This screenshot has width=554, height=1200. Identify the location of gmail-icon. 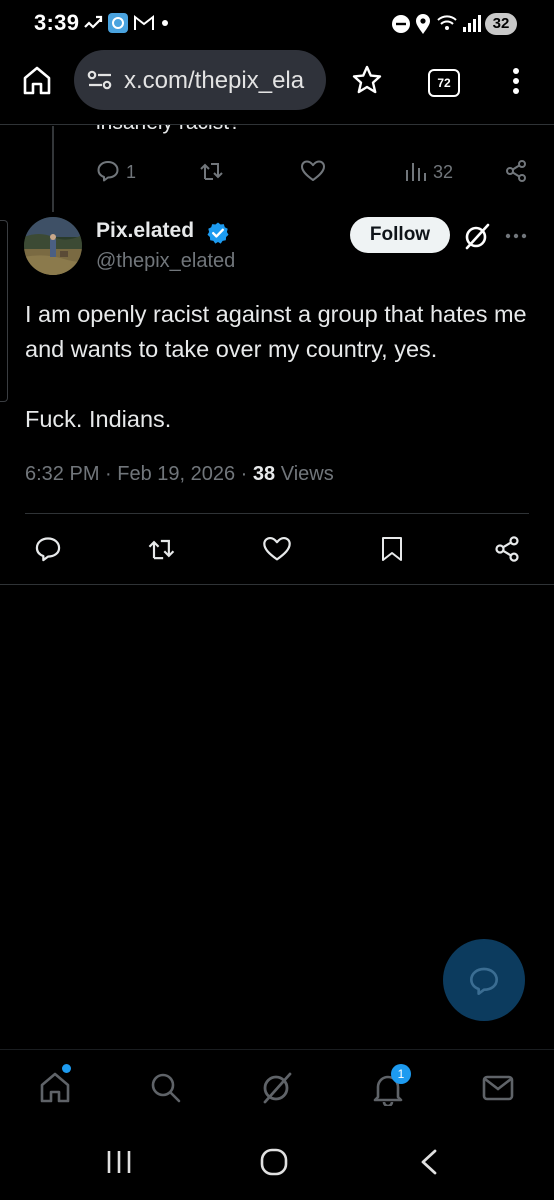
(144, 23).